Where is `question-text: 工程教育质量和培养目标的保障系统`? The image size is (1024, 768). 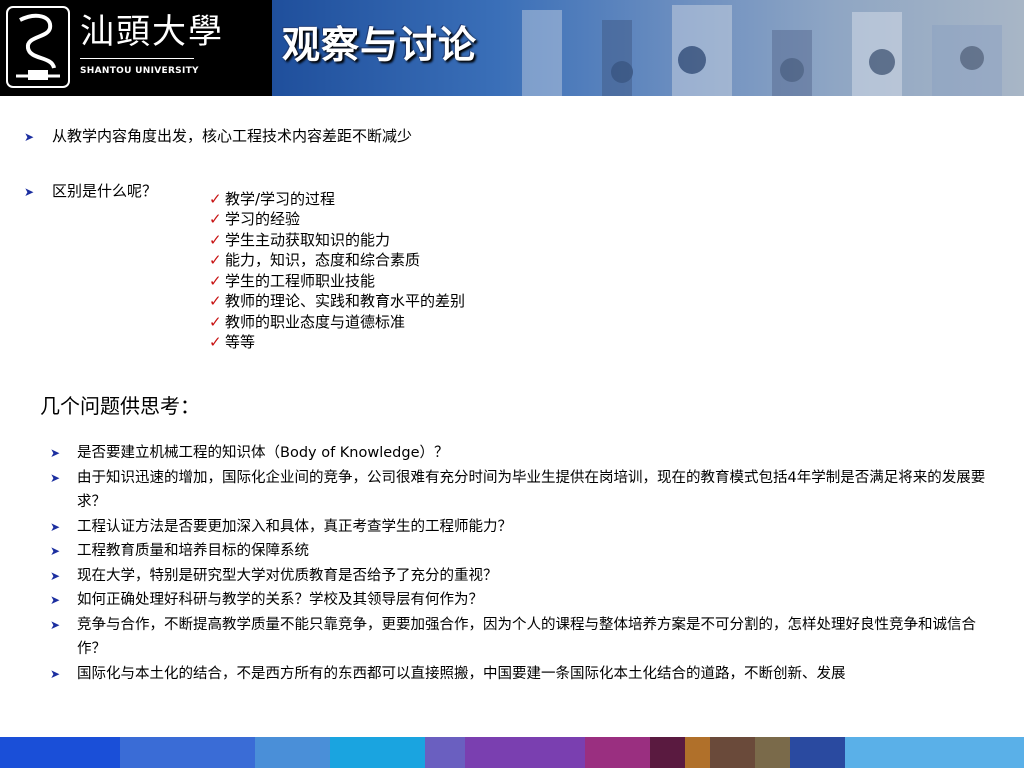 question-text: 工程教育质量和培养目标的保障系统 is located at coordinates (193, 551).